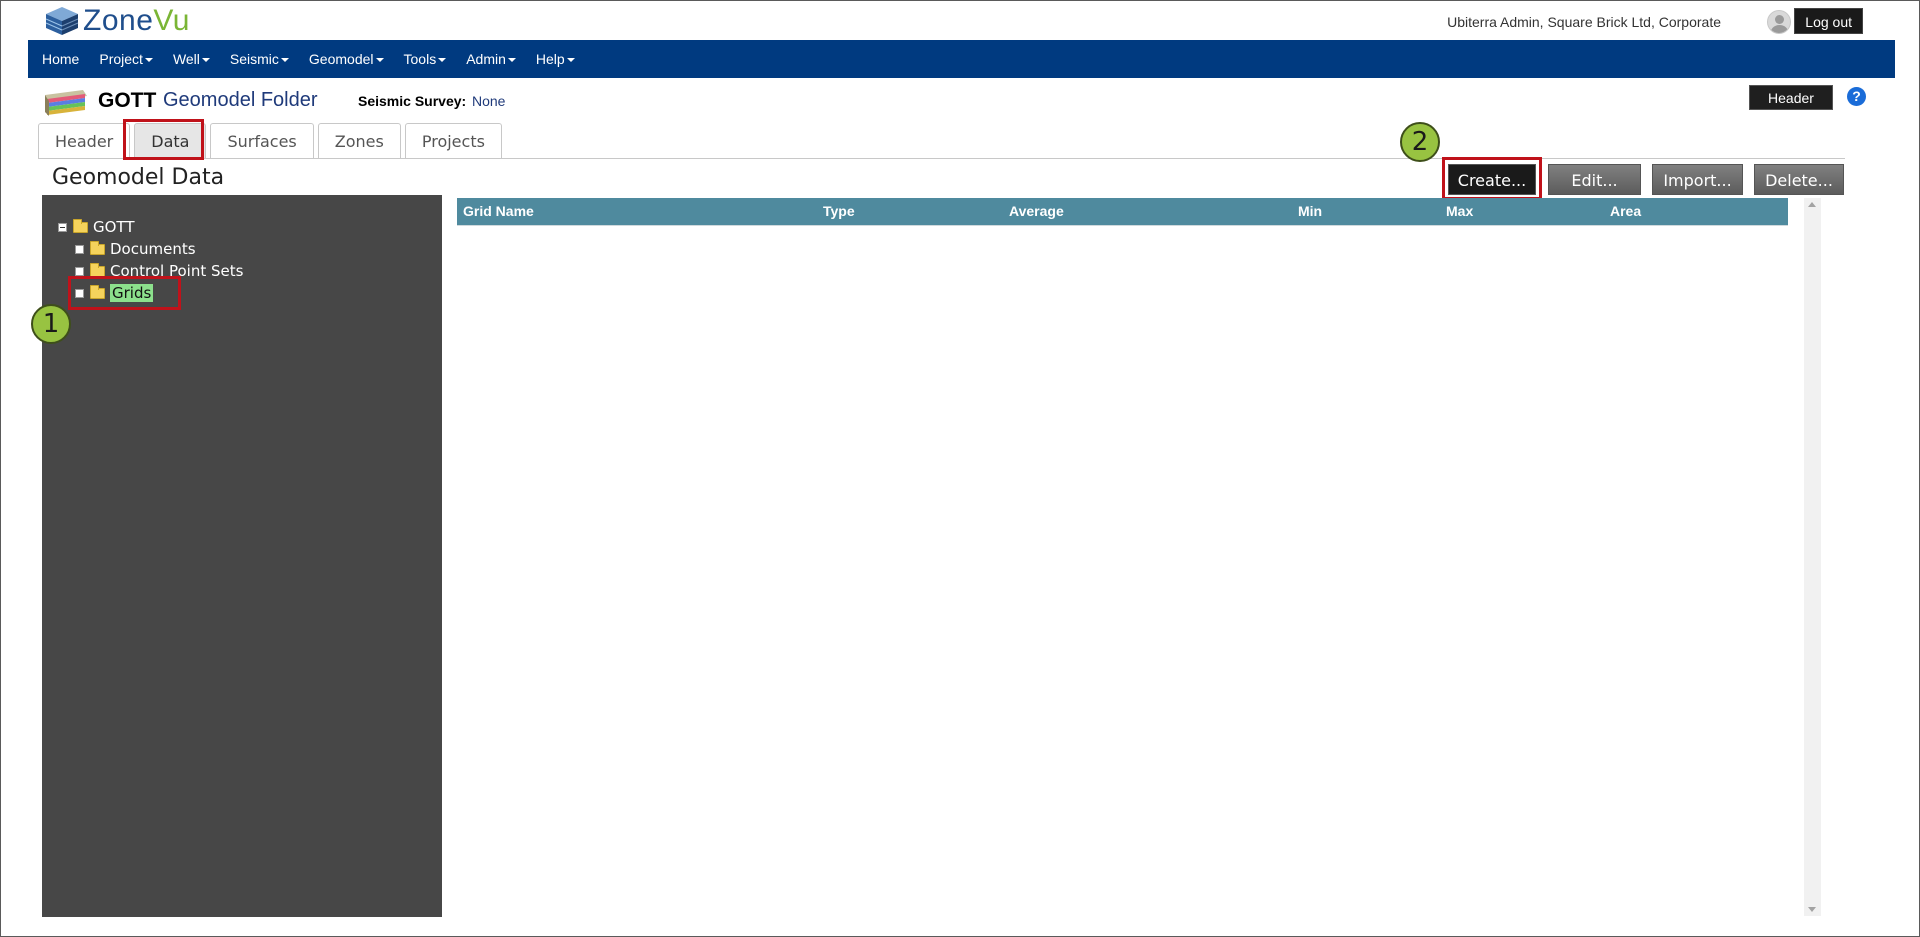 This screenshot has height=937, width=1920. I want to click on logo-text: ZoneVu, so click(136, 20).